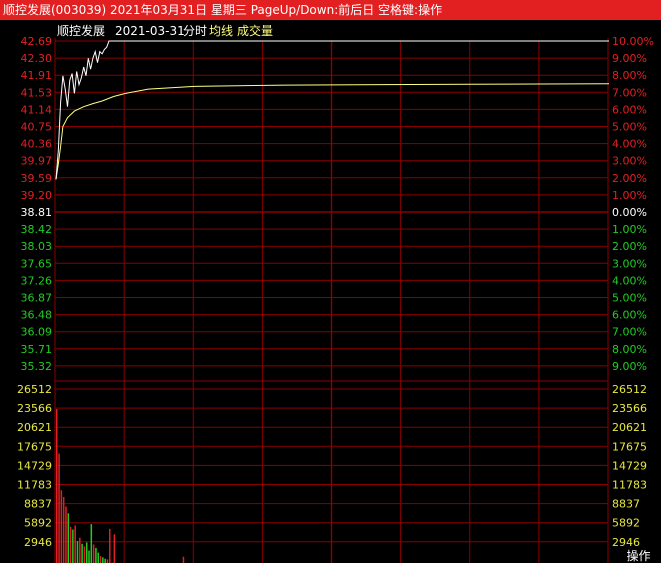  What do you see at coordinates (37, 127) in the screenshot?
I see `price-tick-label: 40.75` at bounding box center [37, 127].